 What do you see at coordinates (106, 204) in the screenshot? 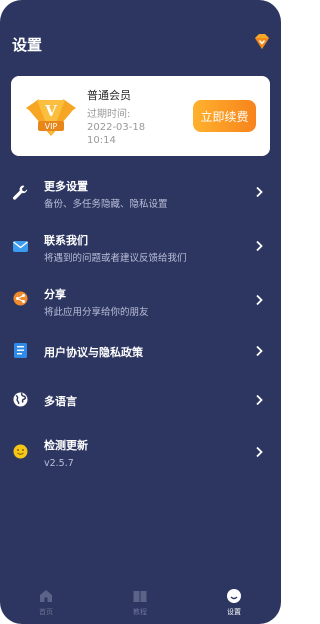
I see `menu-subtitle: 备份、多任务隐藏、隐私设置` at bounding box center [106, 204].